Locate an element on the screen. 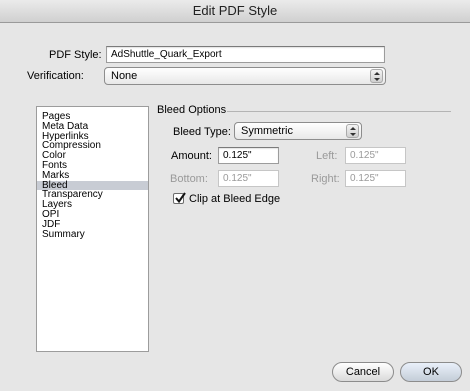  pdf-style-label: PDF Style: is located at coordinates (75, 55).